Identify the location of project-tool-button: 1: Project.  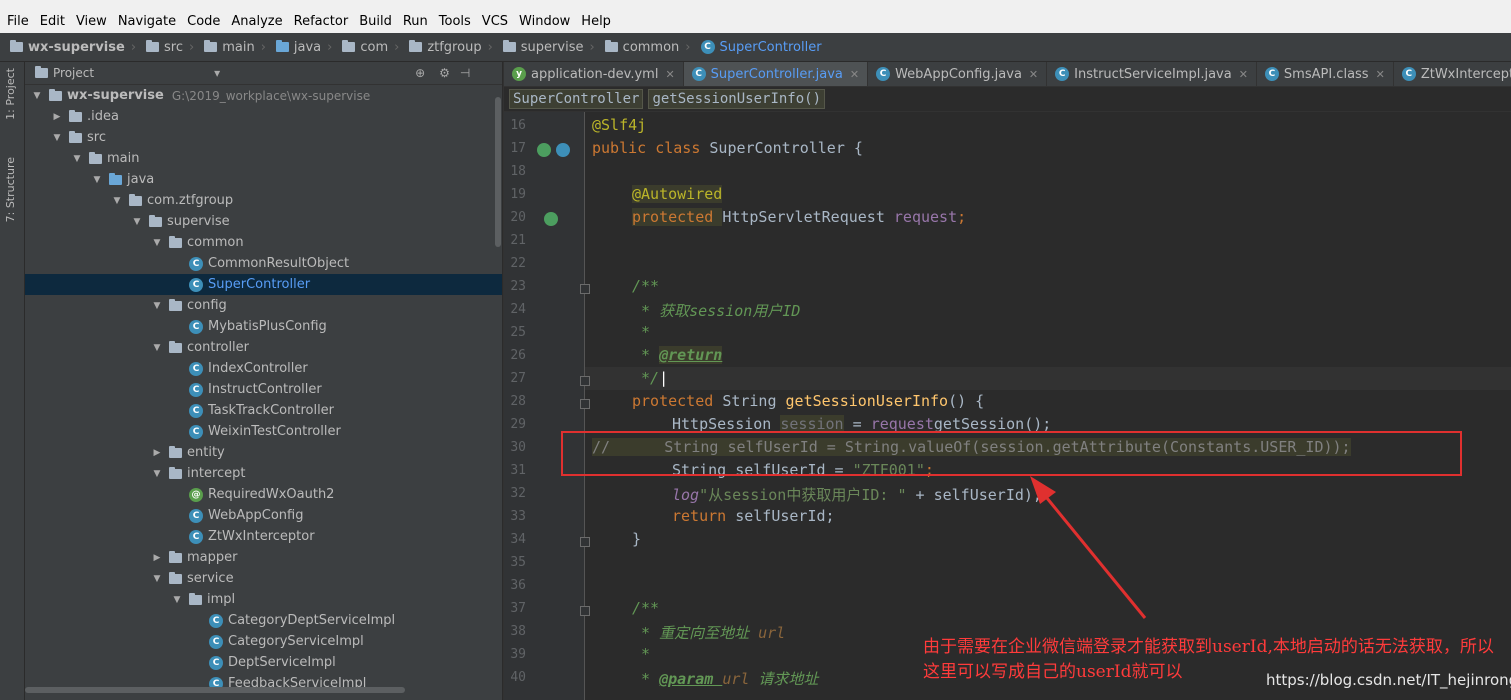
(10, 94).